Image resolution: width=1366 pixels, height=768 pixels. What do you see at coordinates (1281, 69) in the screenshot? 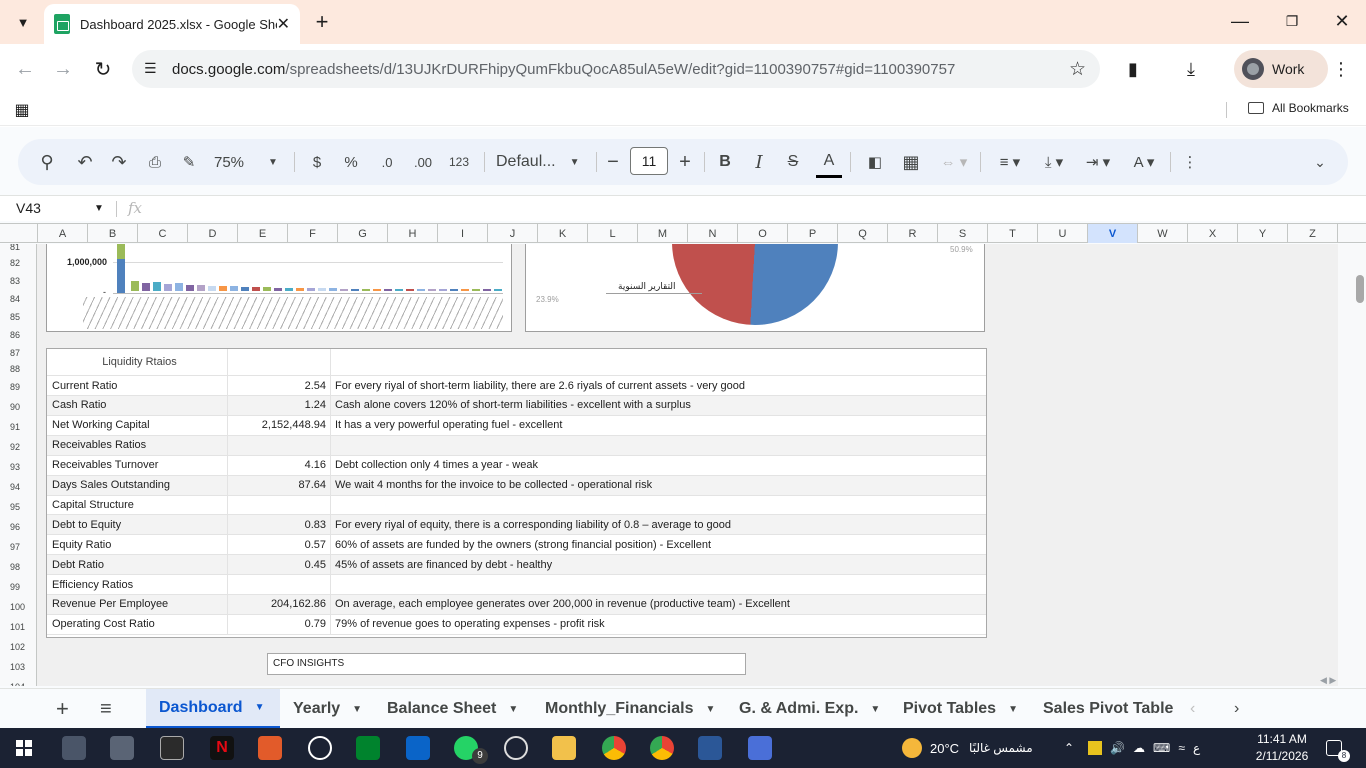
I see `profile-chip: Work` at bounding box center [1281, 69].